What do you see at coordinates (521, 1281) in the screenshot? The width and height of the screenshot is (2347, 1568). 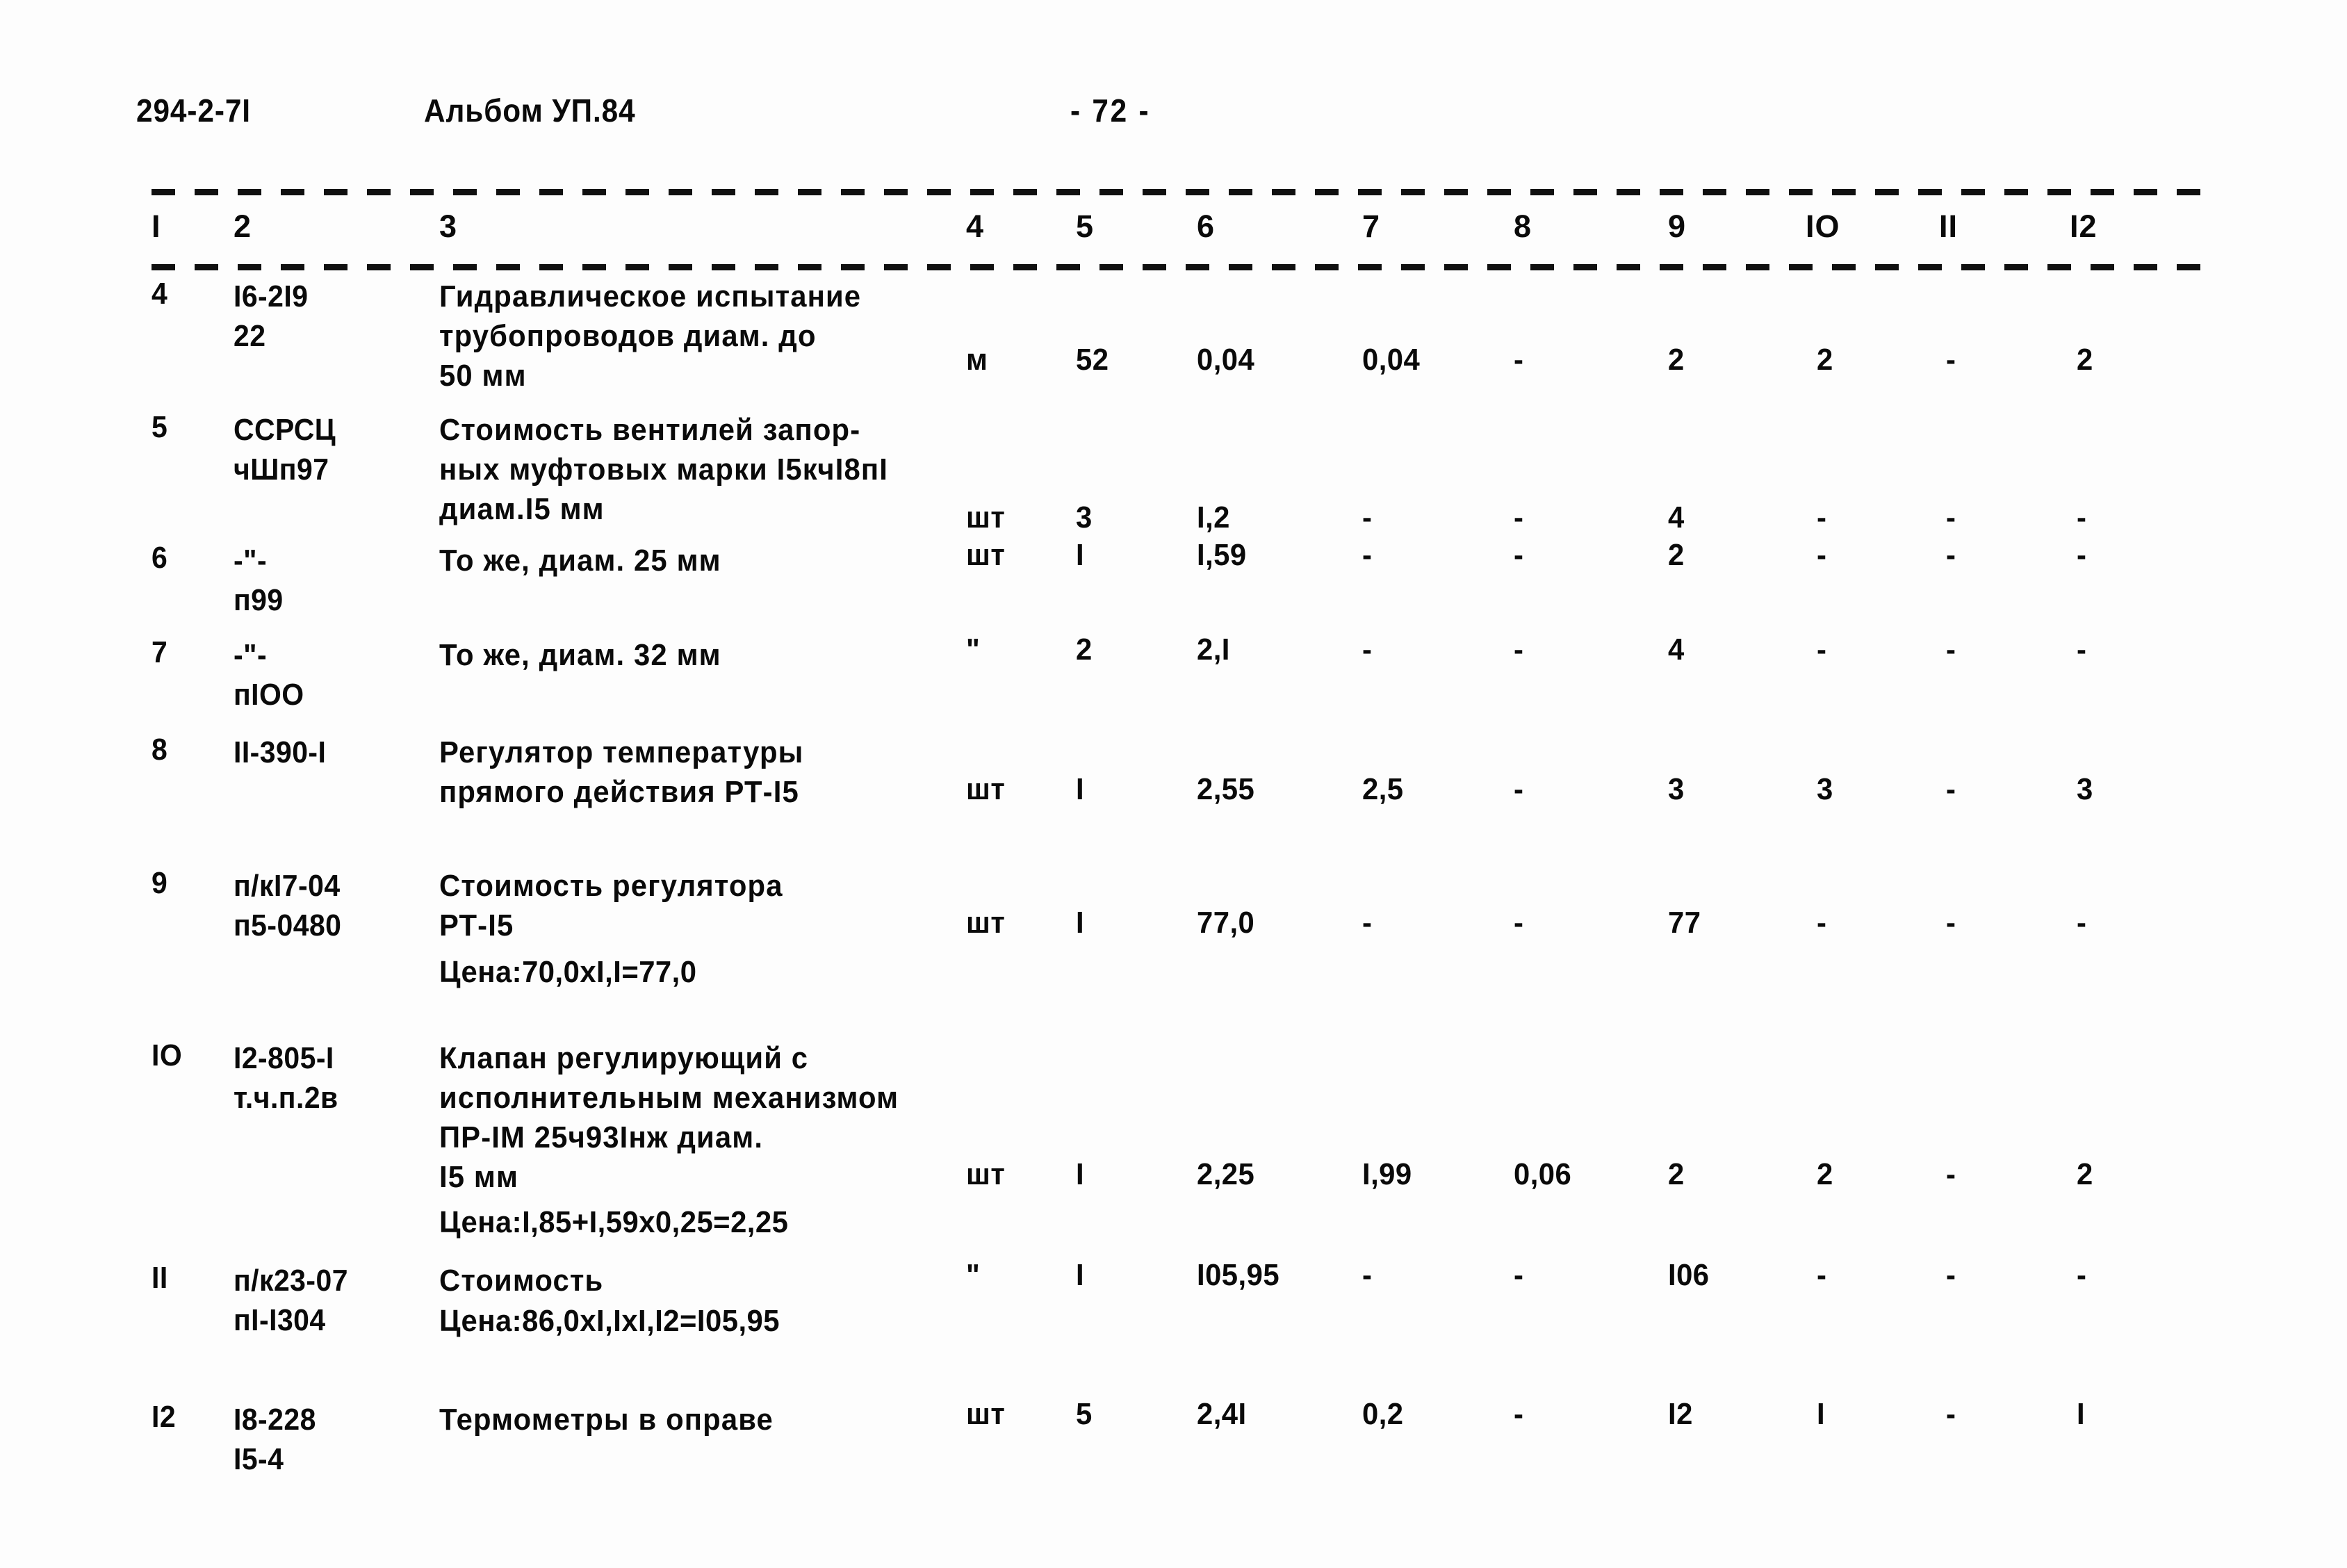 I see `row-description: Стоимость` at bounding box center [521, 1281].